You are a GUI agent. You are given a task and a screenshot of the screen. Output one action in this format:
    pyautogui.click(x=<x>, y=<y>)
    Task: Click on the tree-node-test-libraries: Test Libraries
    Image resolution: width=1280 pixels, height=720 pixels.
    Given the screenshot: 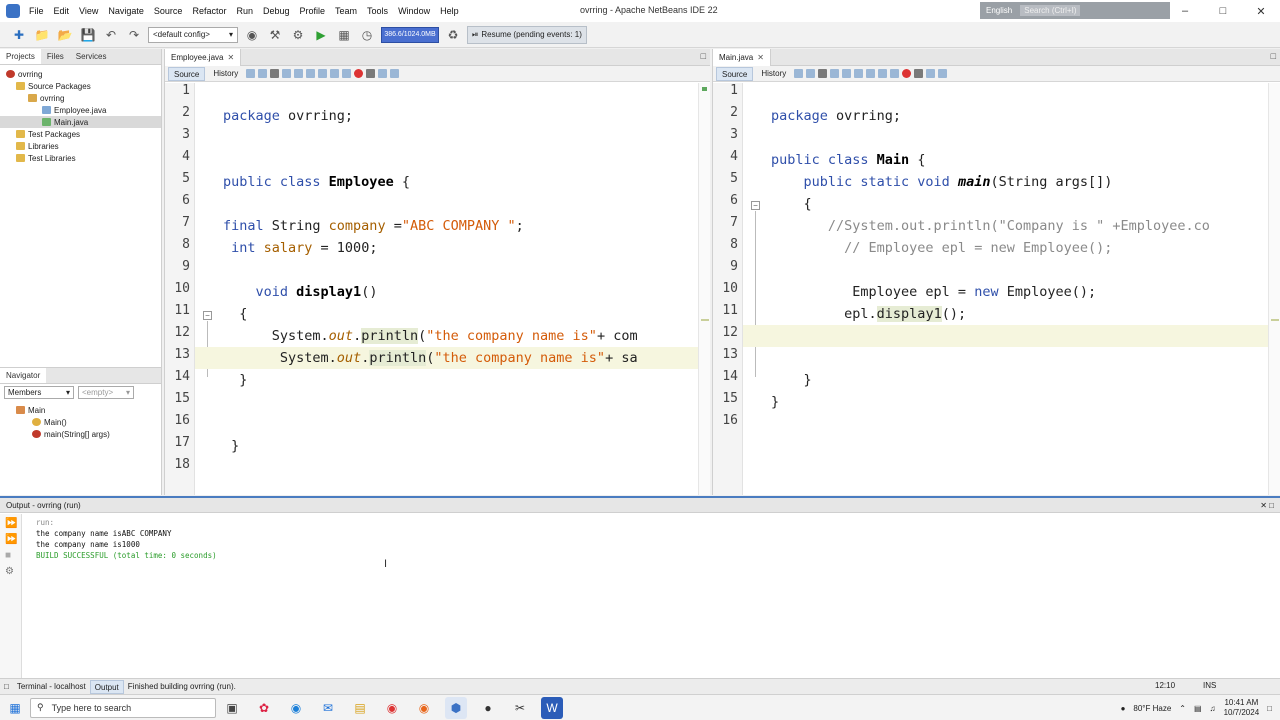 What is the action you would take?
    pyautogui.click(x=80, y=158)
    